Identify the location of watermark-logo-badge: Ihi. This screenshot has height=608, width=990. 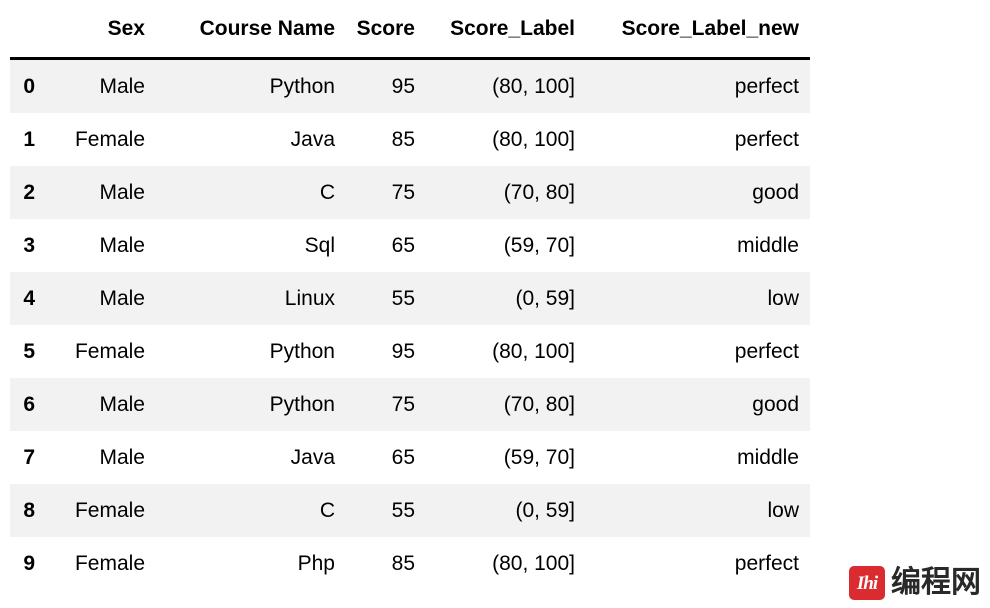
(867, 583).